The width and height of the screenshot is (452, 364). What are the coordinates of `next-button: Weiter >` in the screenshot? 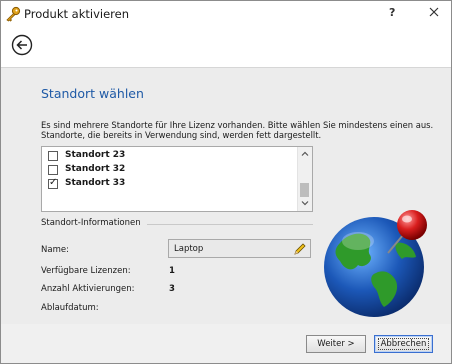 It's located at (336, 344).